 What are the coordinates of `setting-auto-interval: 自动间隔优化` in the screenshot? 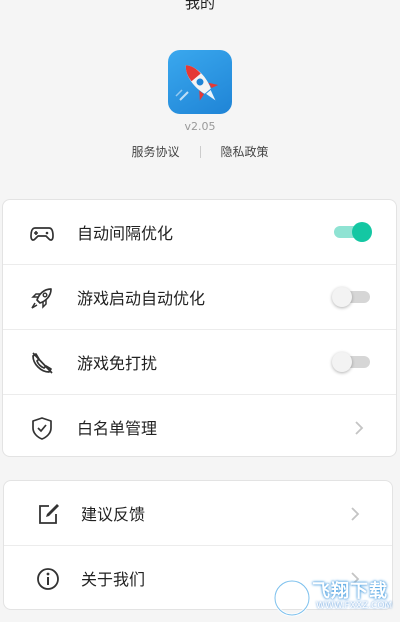 It's located at (199, 232).